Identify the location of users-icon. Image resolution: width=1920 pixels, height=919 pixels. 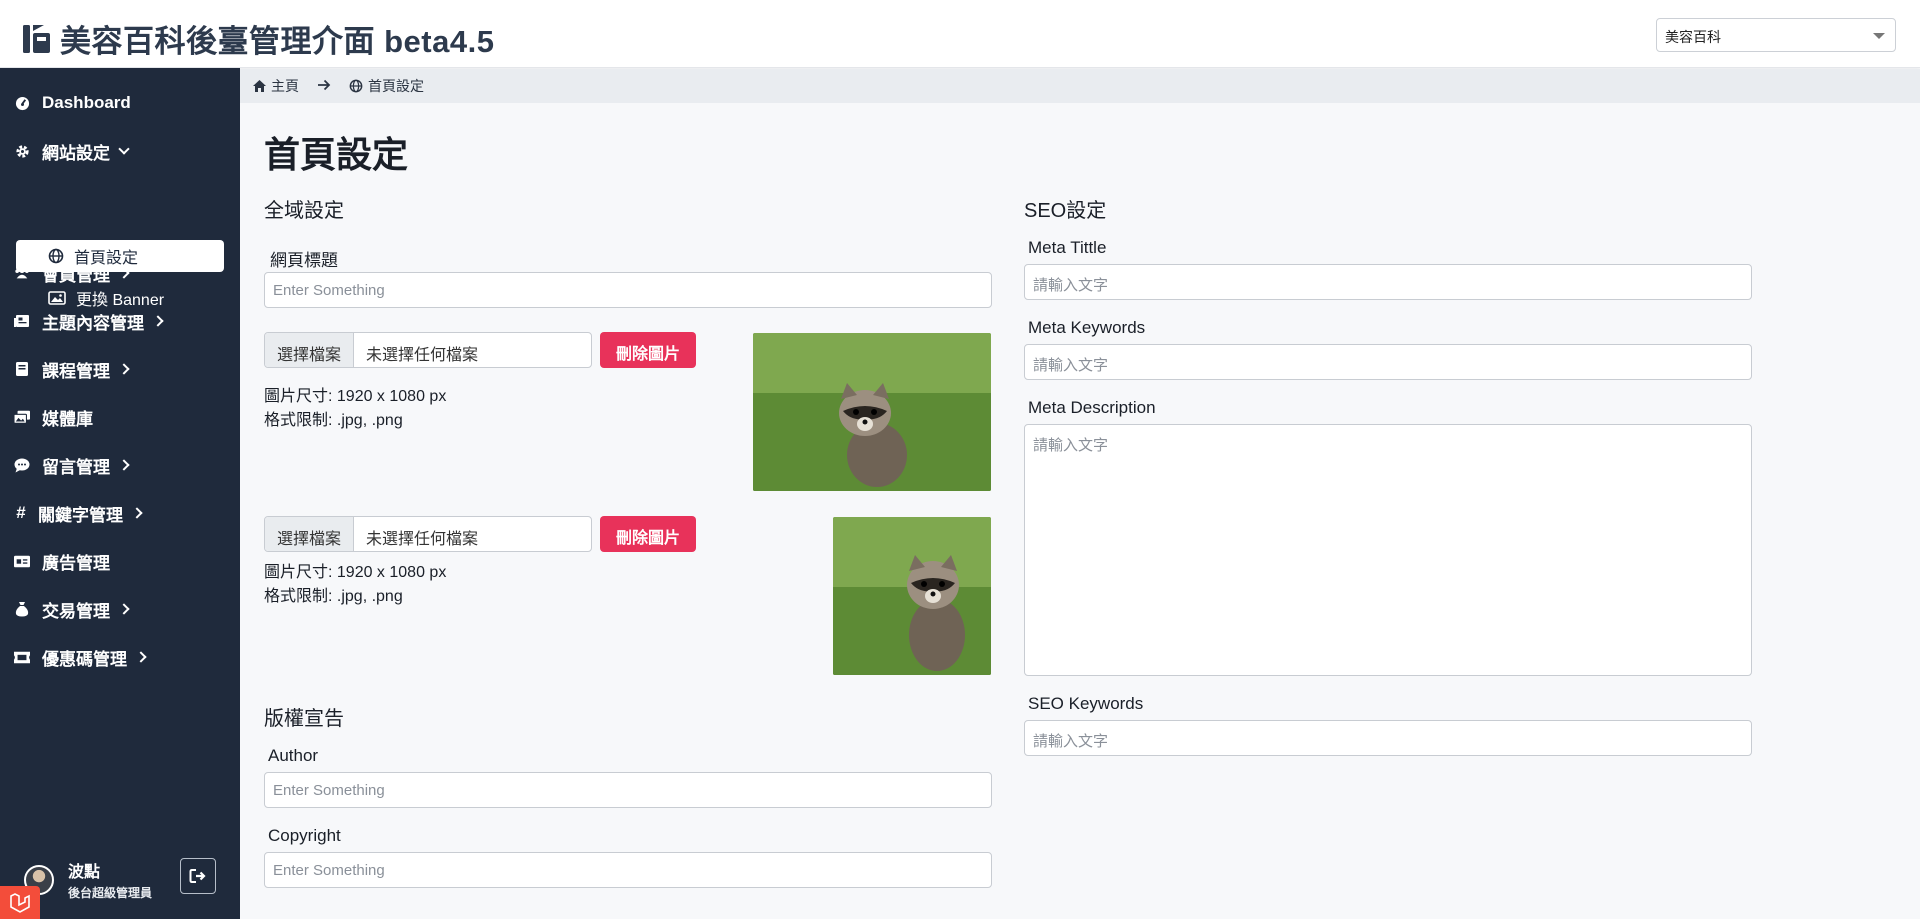
(22, 273).